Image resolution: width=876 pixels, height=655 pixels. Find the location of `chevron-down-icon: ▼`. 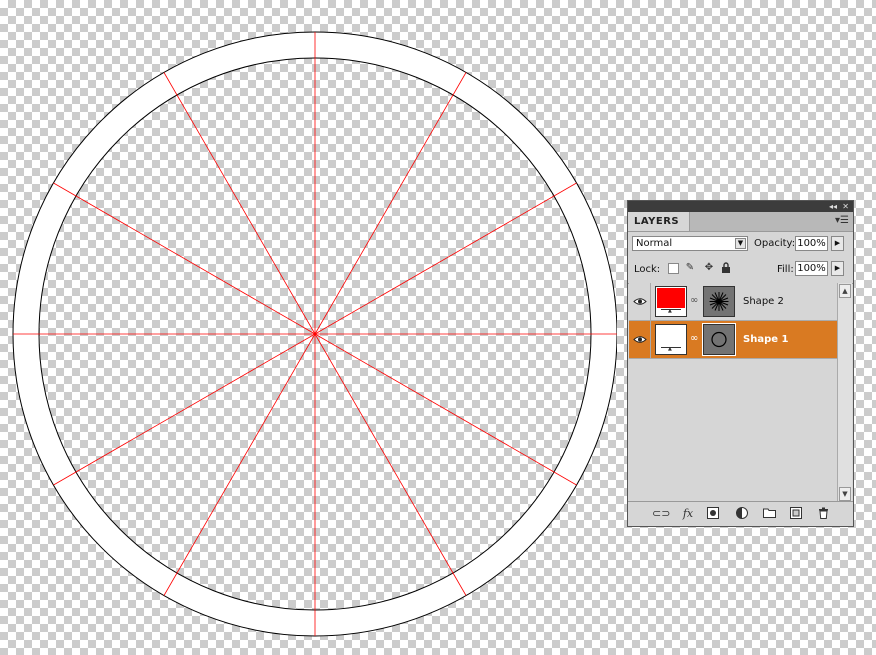

chevron-down-icon: ▼ is located at coordinates (740, 243).